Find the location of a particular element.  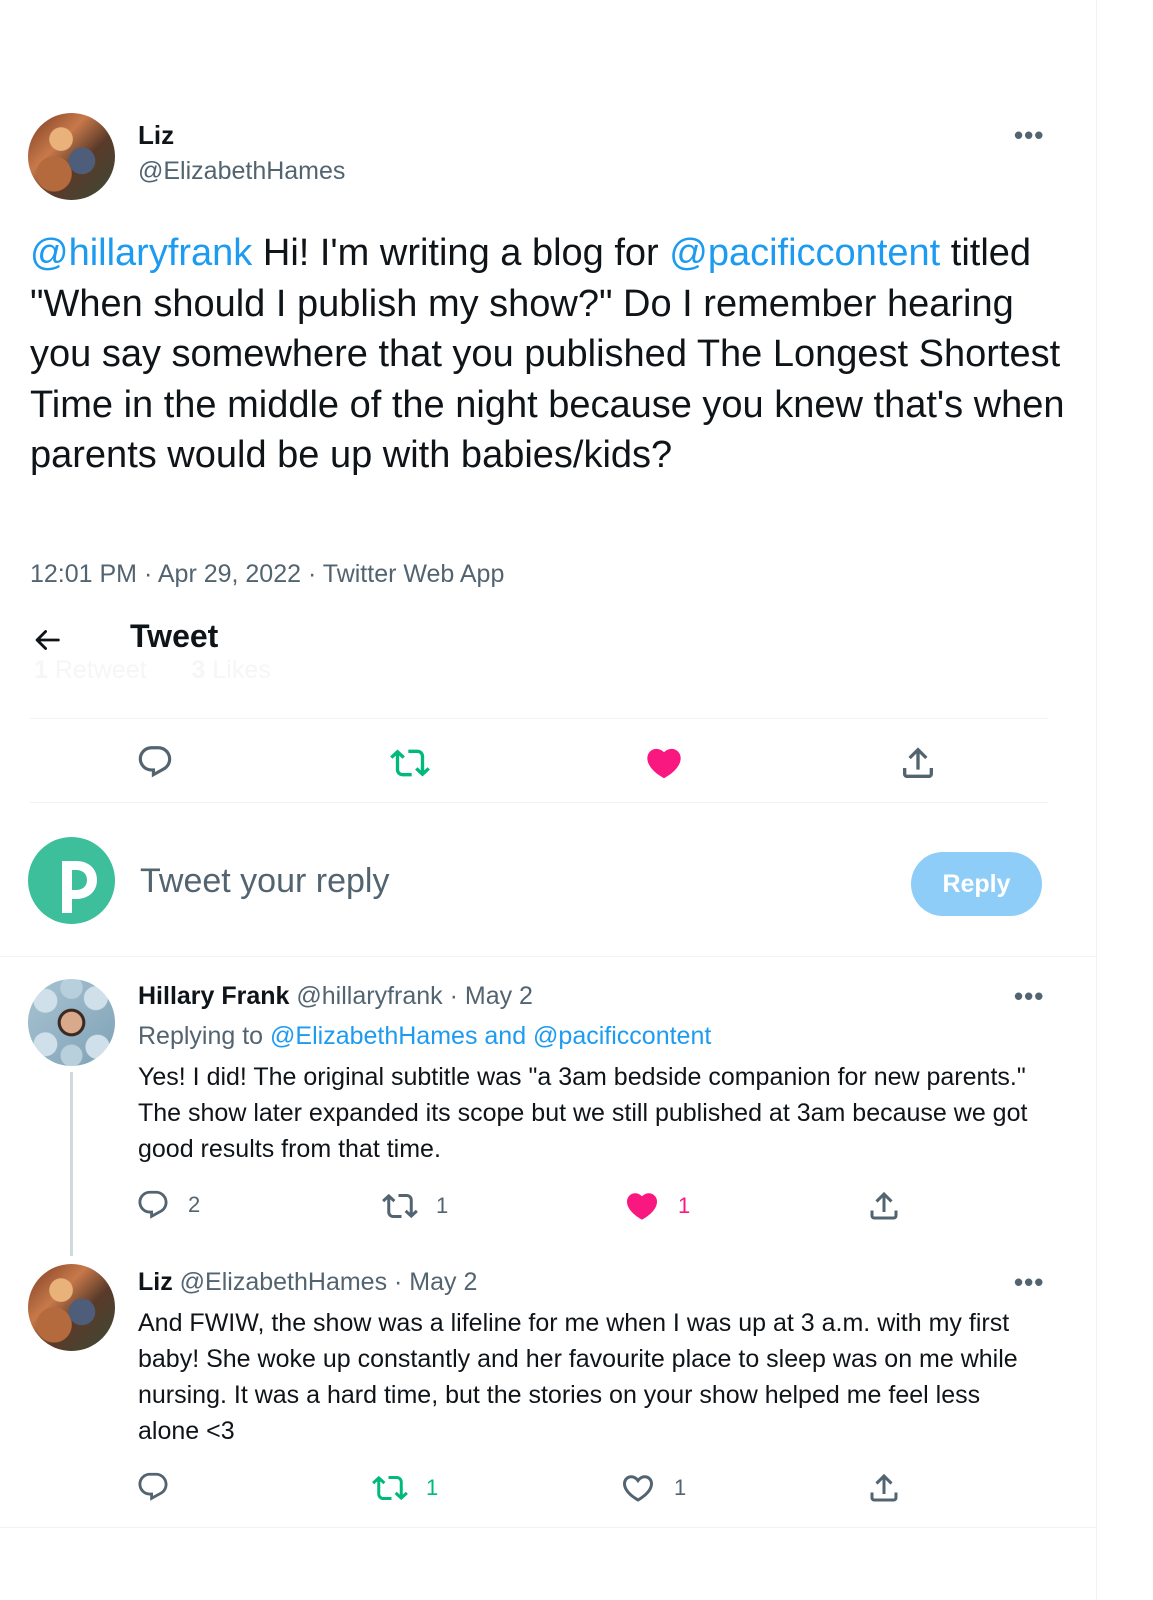

reply-submit-button: Reply is located at coordinates (976, 884).